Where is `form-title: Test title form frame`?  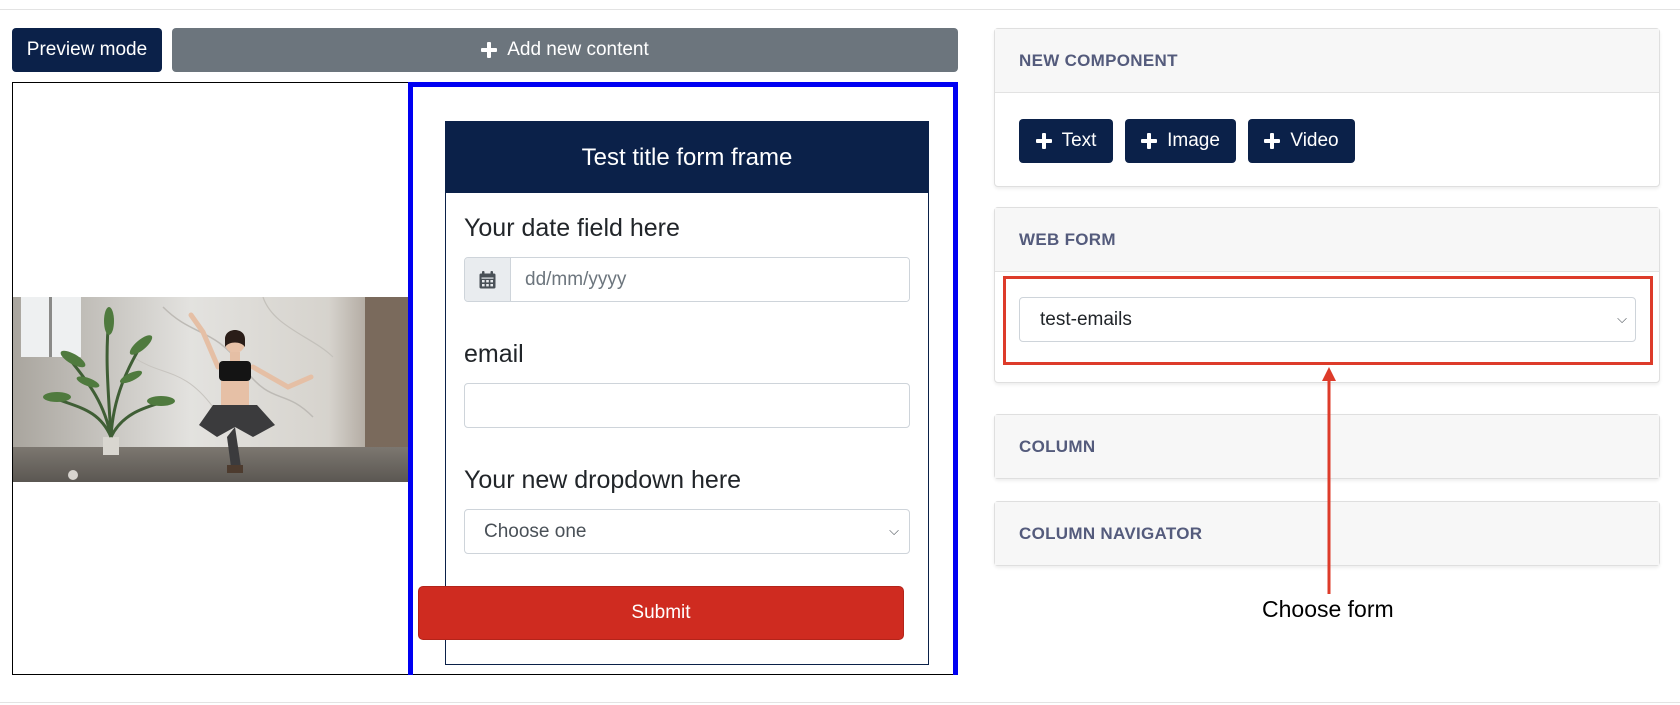
form-title: Test title form frame is located at coordinates (687, 157).